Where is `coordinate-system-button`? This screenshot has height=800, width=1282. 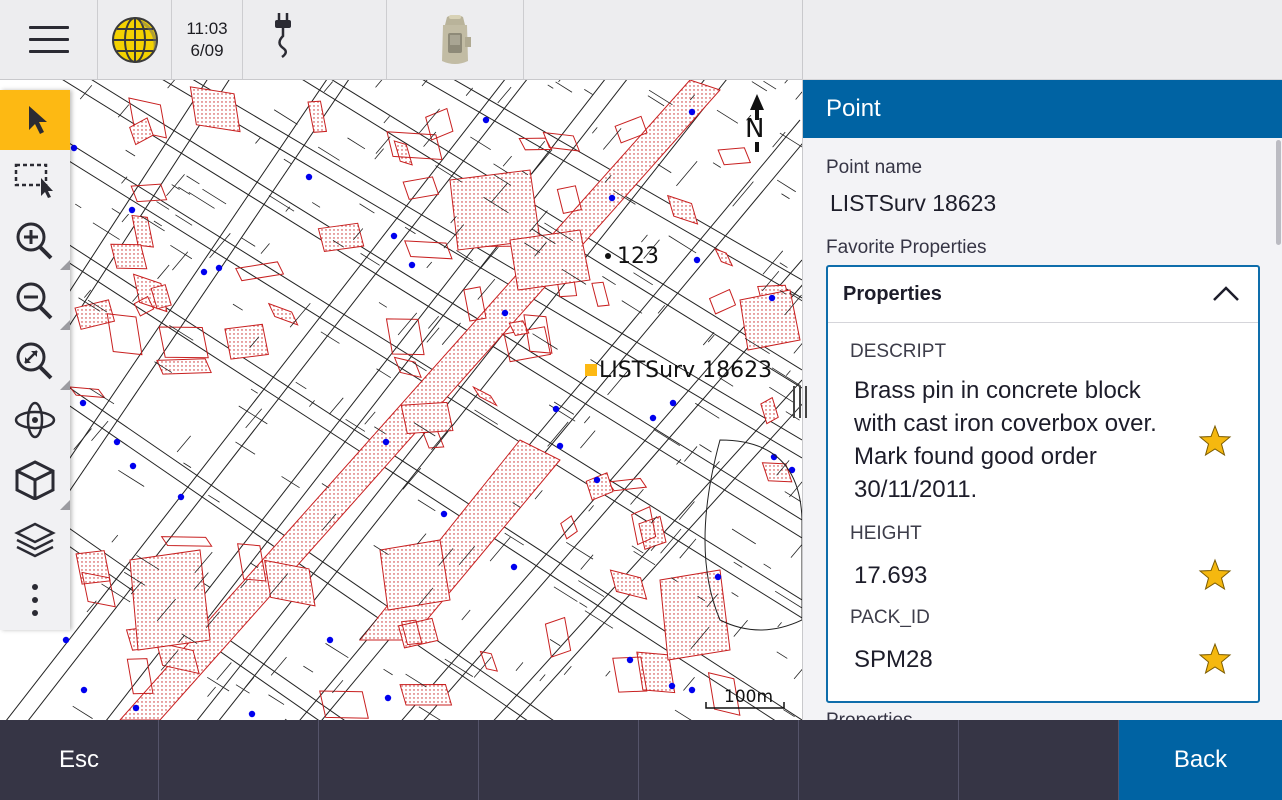
coordinate-system-button is located at coordinates (135, 39).